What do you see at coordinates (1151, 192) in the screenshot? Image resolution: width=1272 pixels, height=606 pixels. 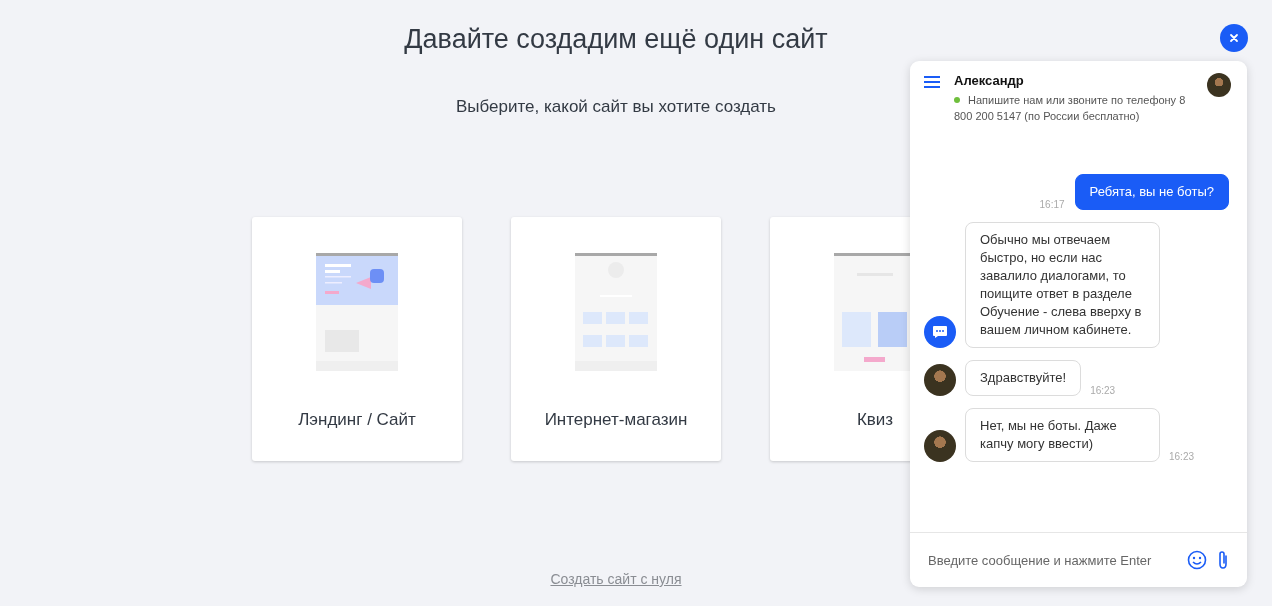 I see `message-bubble: Ребята, вы не боты?` at bounding box center [1151, 192].